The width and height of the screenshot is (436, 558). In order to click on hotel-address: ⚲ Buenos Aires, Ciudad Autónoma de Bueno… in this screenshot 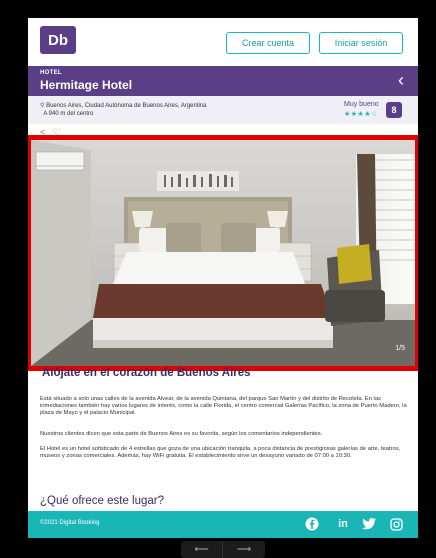, I will do `click(123, 110)`.